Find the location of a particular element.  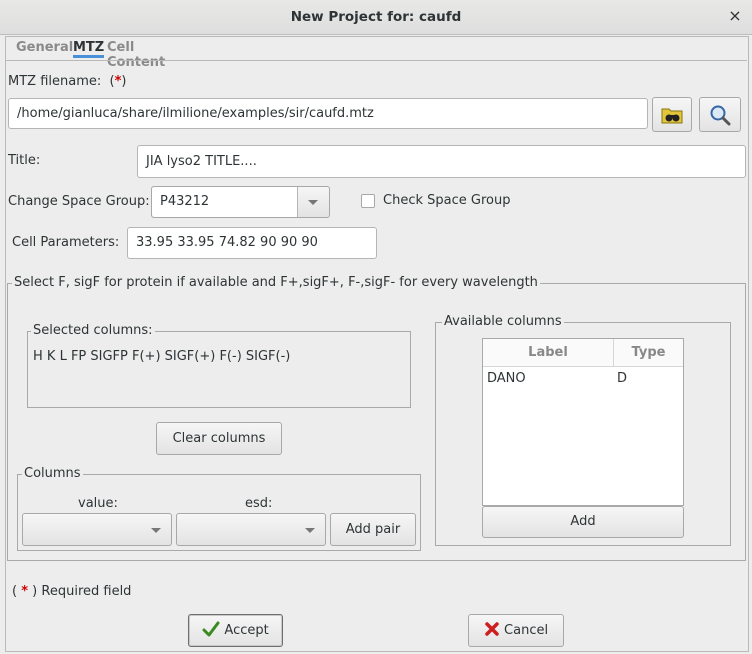

columns-legend: Columns is located at coordinates (52, 473).